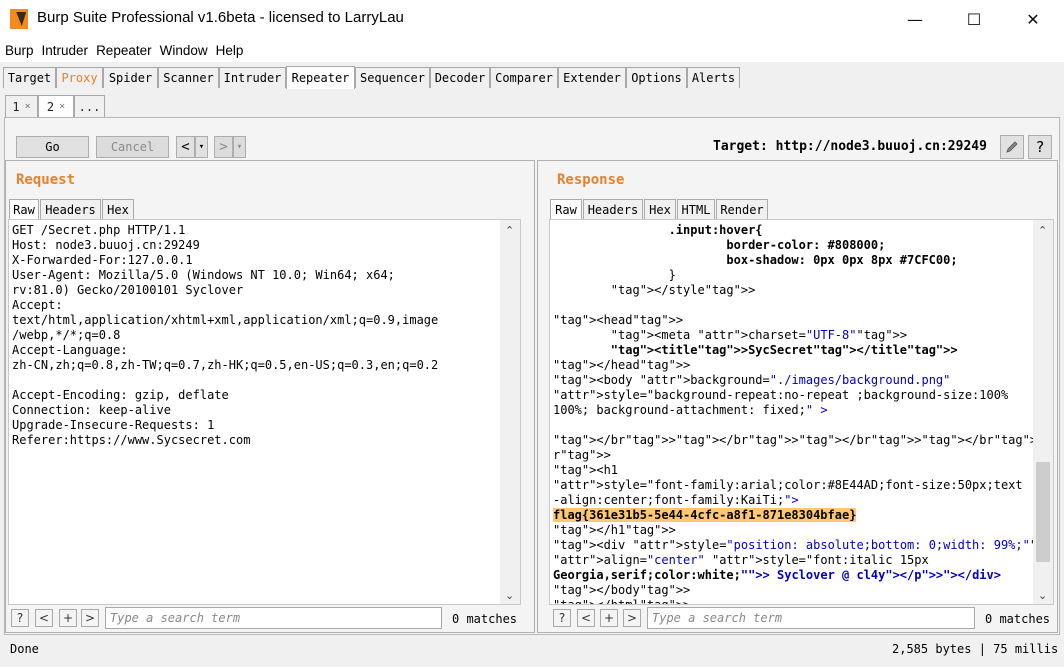  What do you see at coordinates (1043, 412) in the screenshot?
I see `response-scrollbar: ⌃ ⌄` at bounding box center [1043, 412].